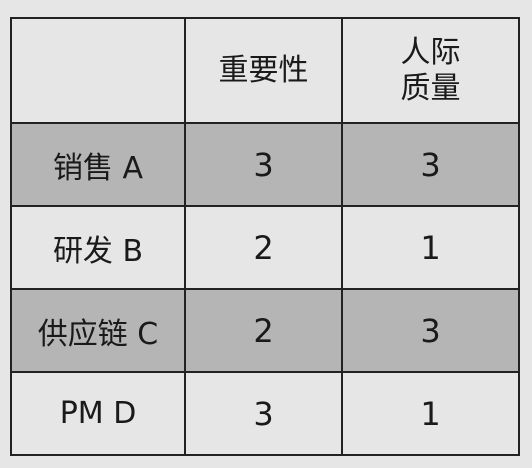  I want to click on header-corner-cell, so click(98, 70).